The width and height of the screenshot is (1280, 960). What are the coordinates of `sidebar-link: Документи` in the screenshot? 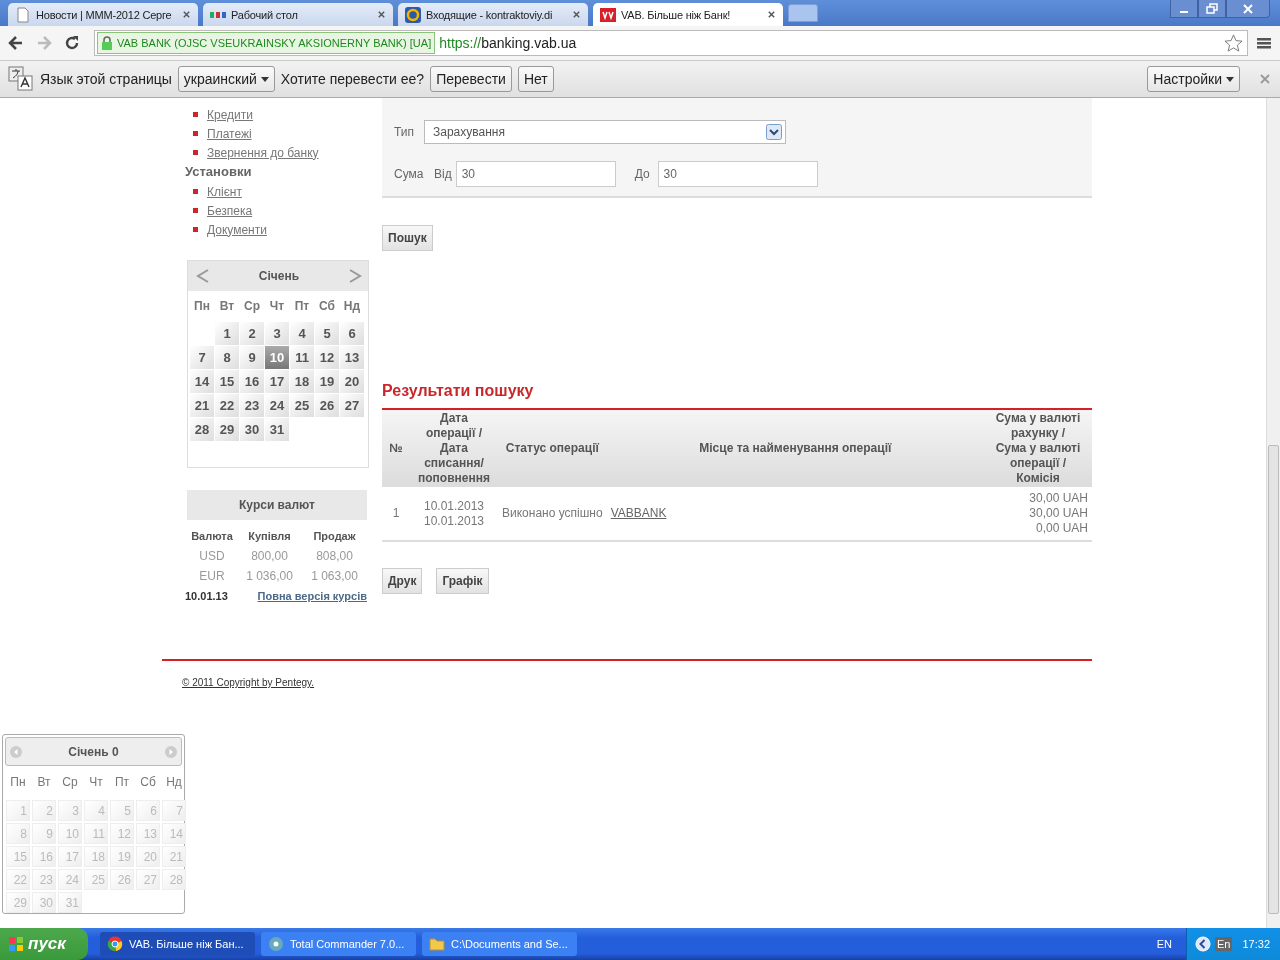 It's located at (237, 229).